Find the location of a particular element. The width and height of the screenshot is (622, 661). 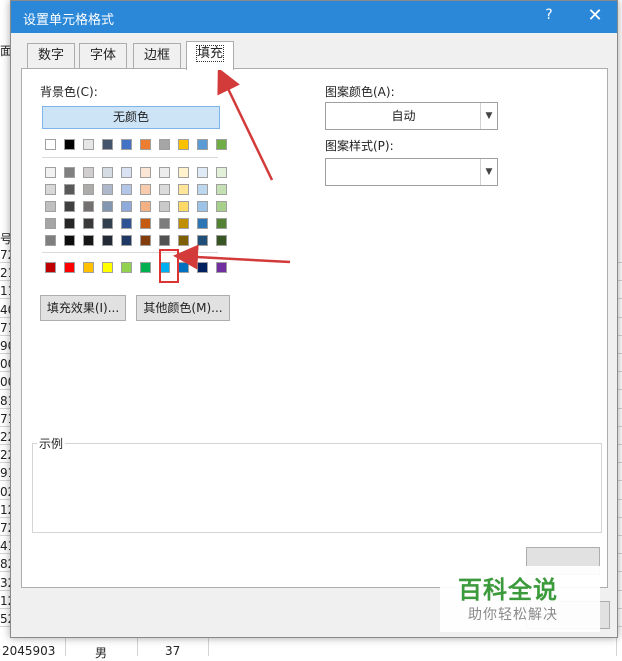

close-button: ✕ is located at coordinates (595, 17).